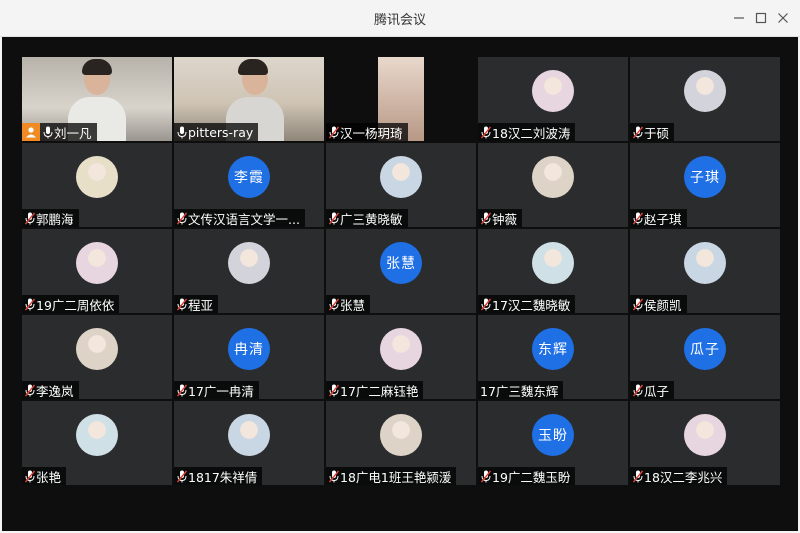 The width and height of the screenshot is (800, 533). I want to click on participant-tile: 程亚, so click(249, 271).